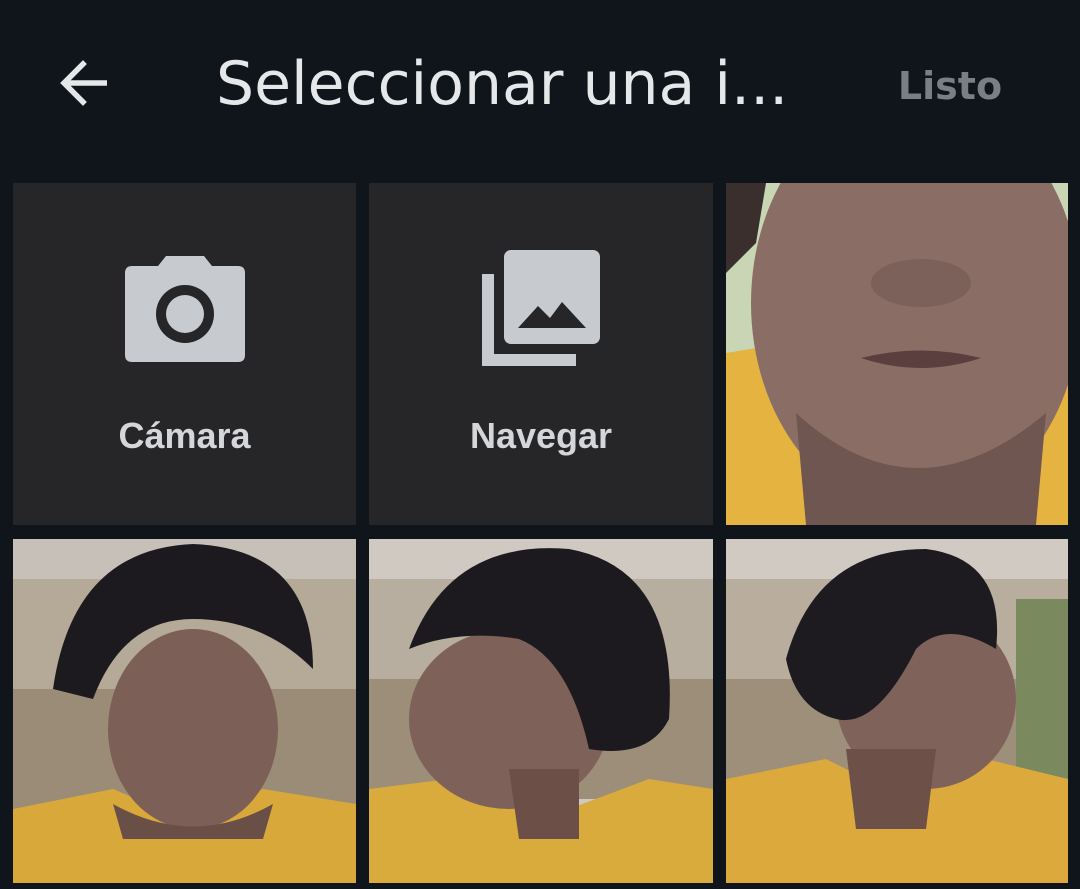  What do you see at coordinates (184, 435) in the screenshot?
I see `camera-label: Cámara` at bounding box center [184, 435].